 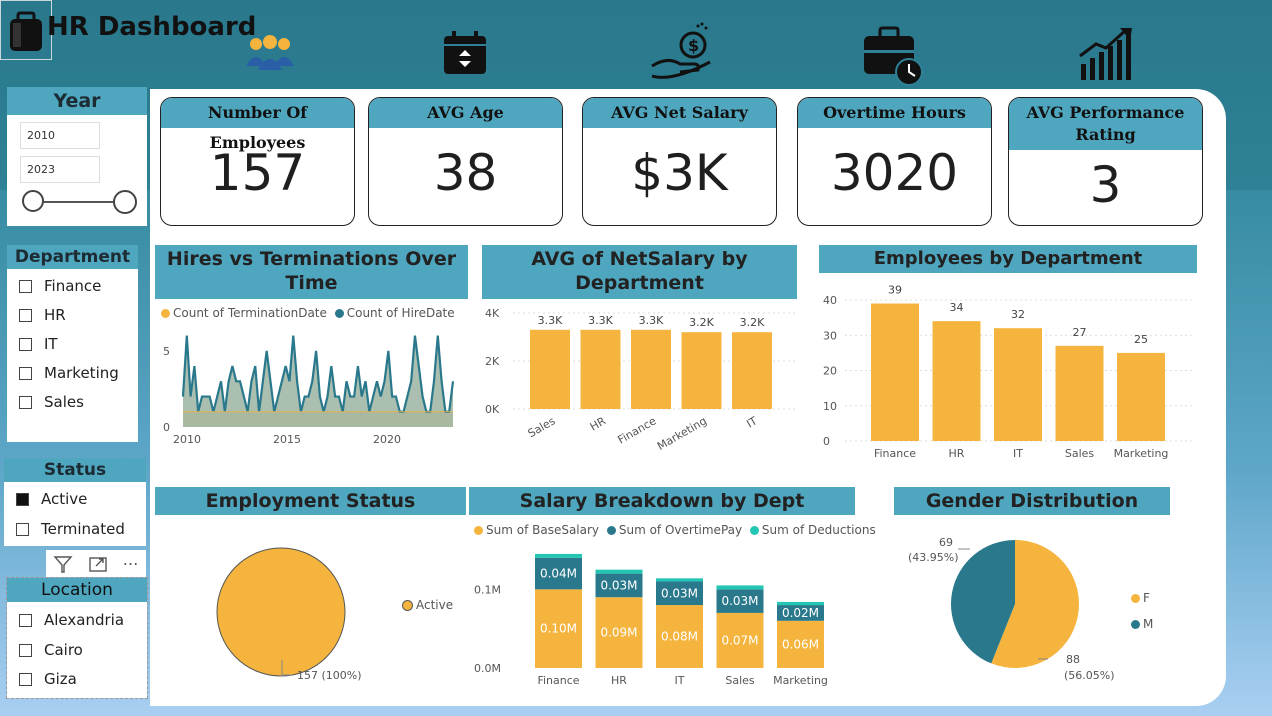 I want to click on focus-mode-icon, so click(x=98, y=564).